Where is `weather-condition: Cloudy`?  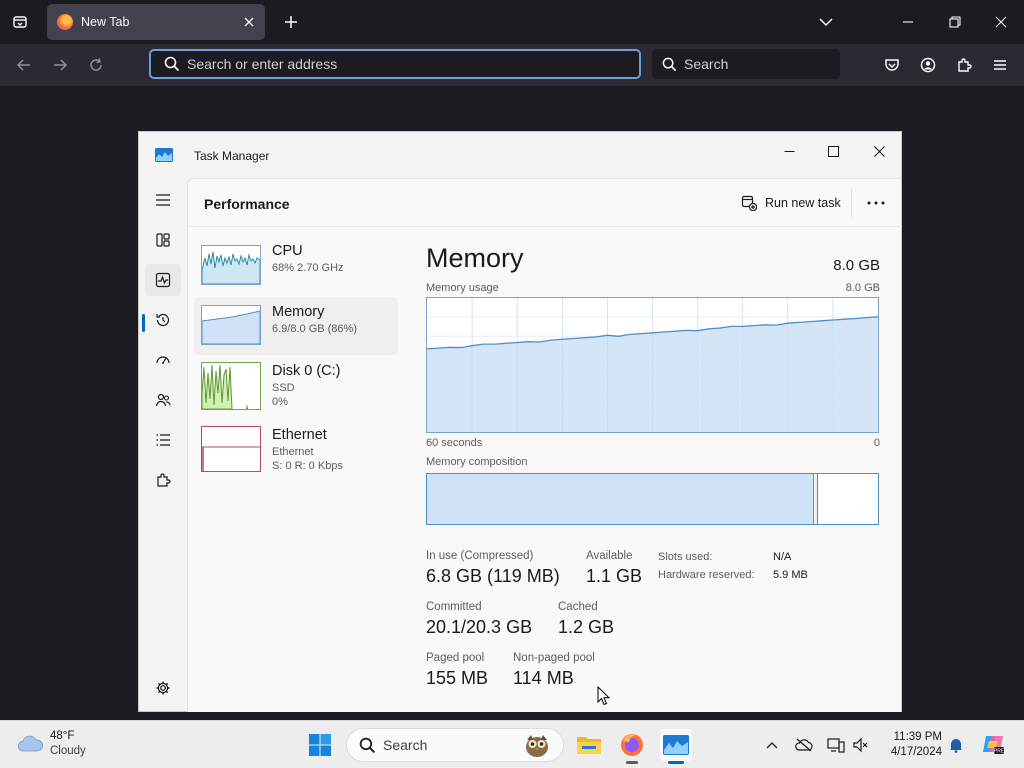
weather-condition: Cloudy is located at coordinates (68, 751).